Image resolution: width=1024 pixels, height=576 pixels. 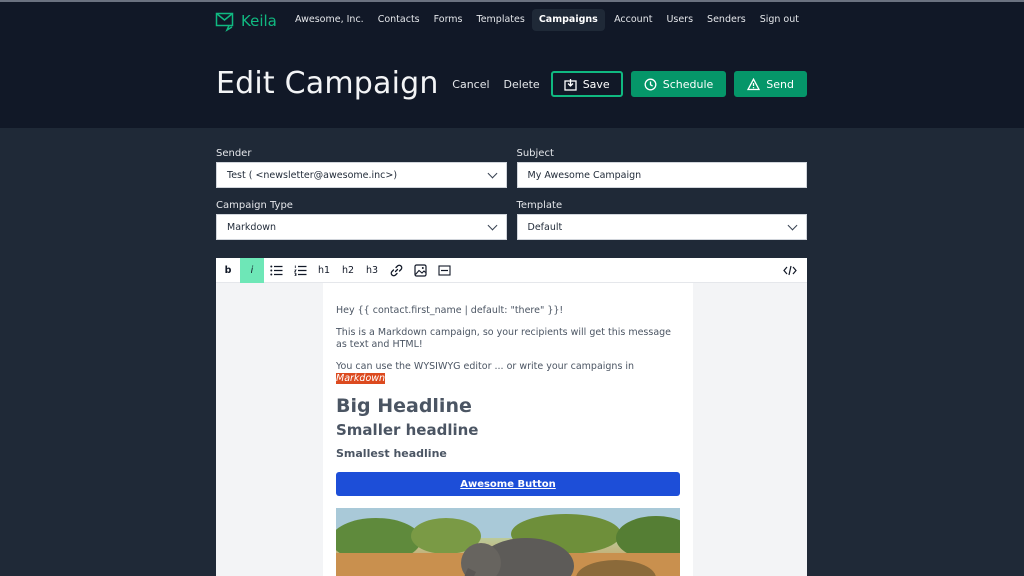 What do you see at coordinates (228, 270) in the screenshot?
I see `bold-button: b` at bounding box center [228, 270].